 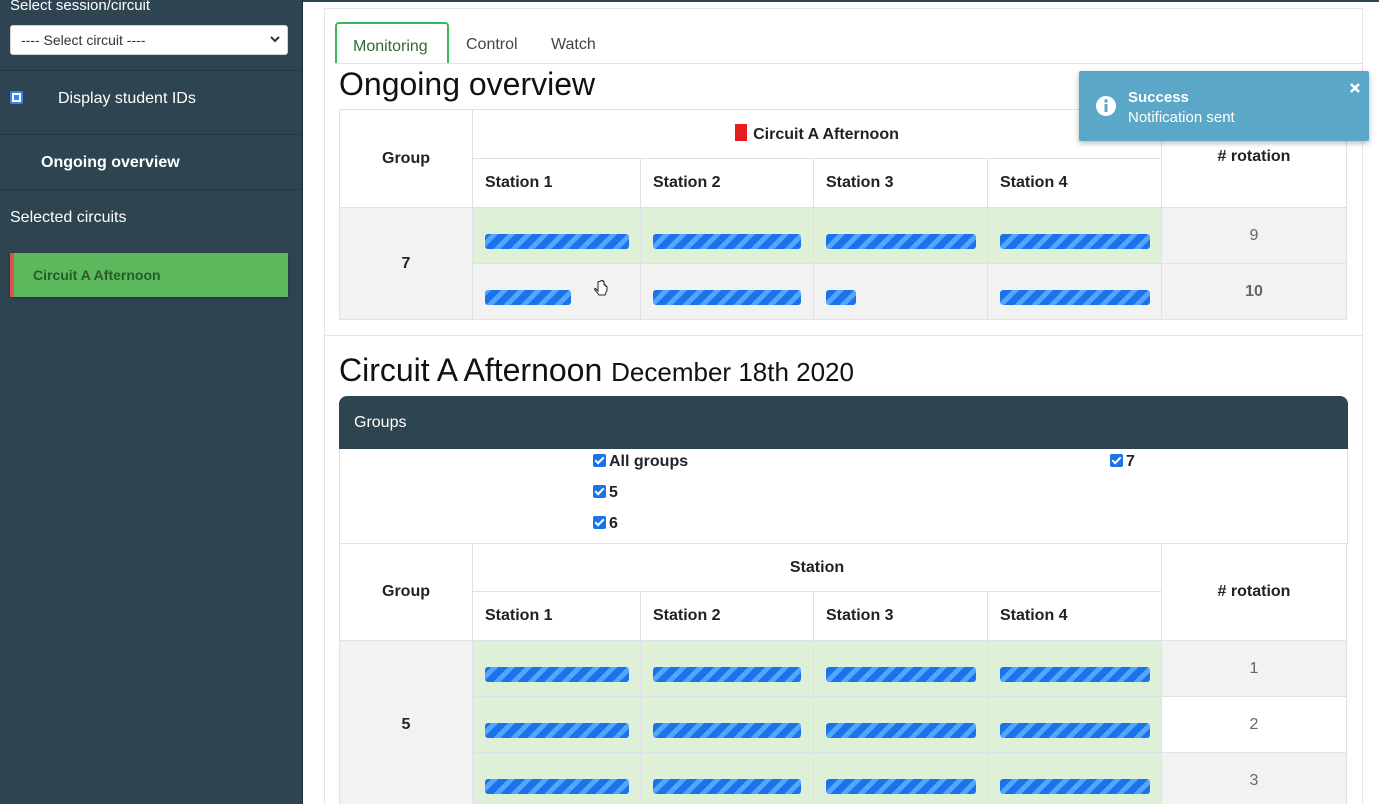 What do you see at coordinates (613, 523) in the screenshot?
I see `group-checkbox-label: 6` at bounding box center [613, 523].